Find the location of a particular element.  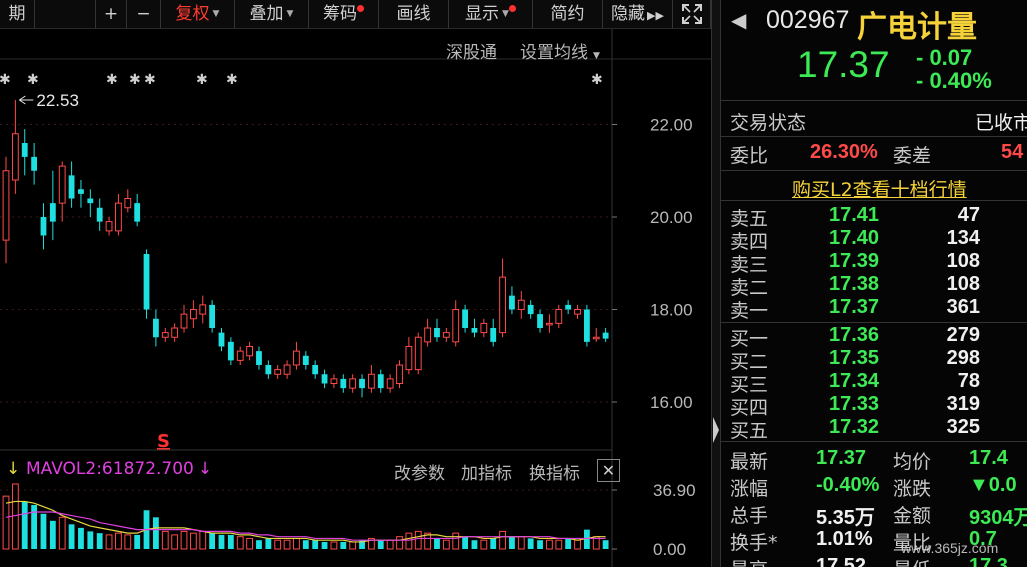

bid-level-label: 买五 is located at coordinates (749, 431).